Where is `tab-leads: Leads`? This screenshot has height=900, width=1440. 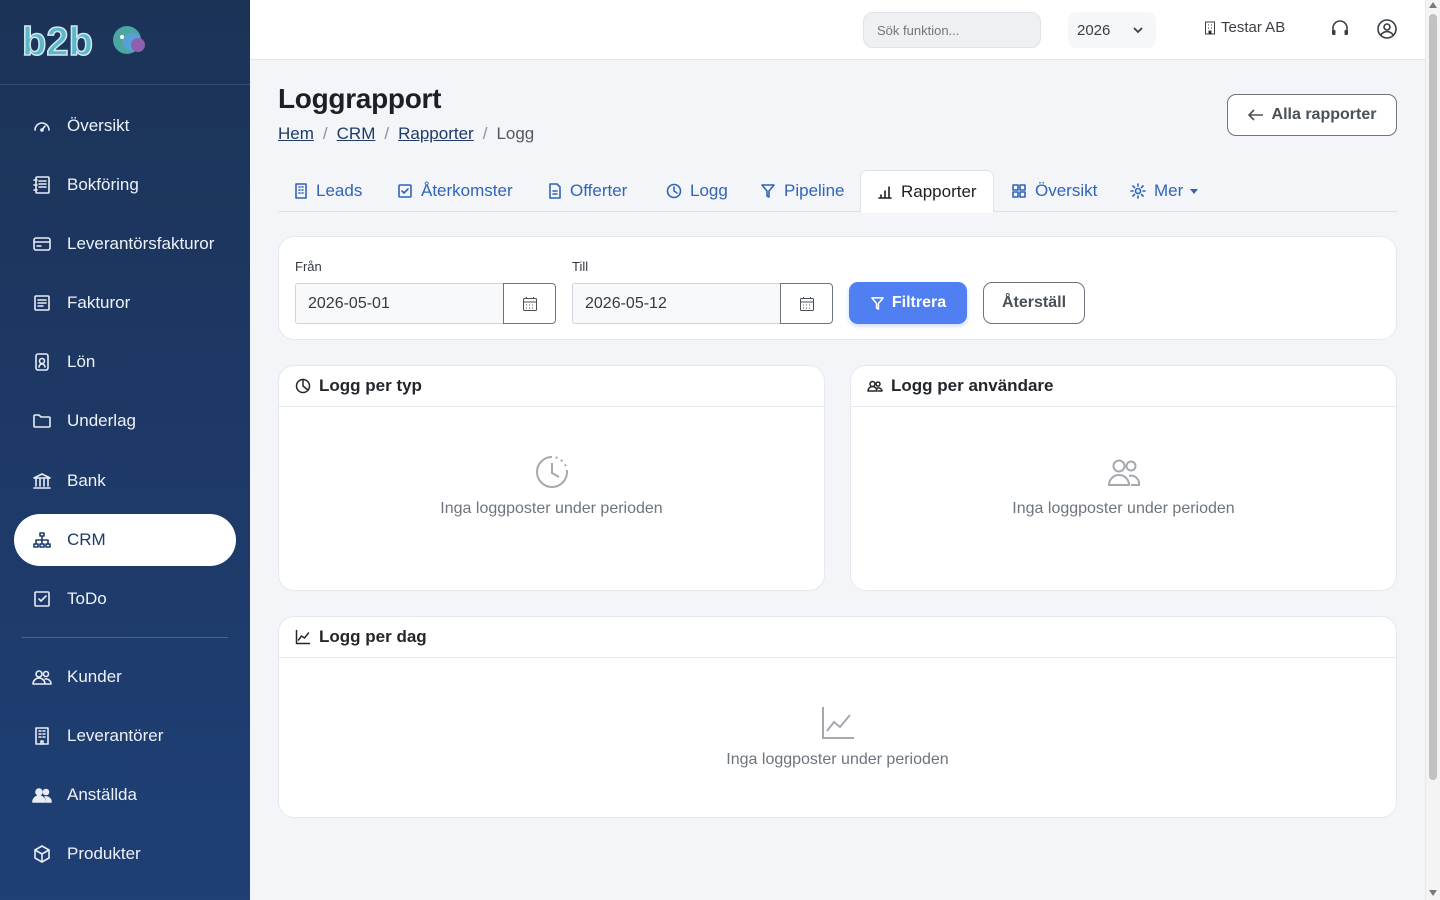 tab-leads: Leads is located at coordinates (328, 191).